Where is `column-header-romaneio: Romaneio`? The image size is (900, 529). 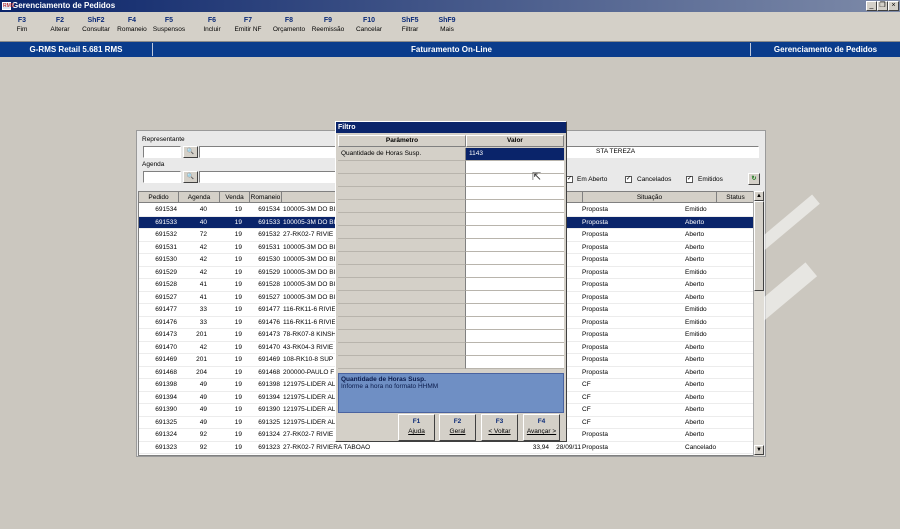 column-header-romaneio: Romaneio is located at coordinates (266, 197).